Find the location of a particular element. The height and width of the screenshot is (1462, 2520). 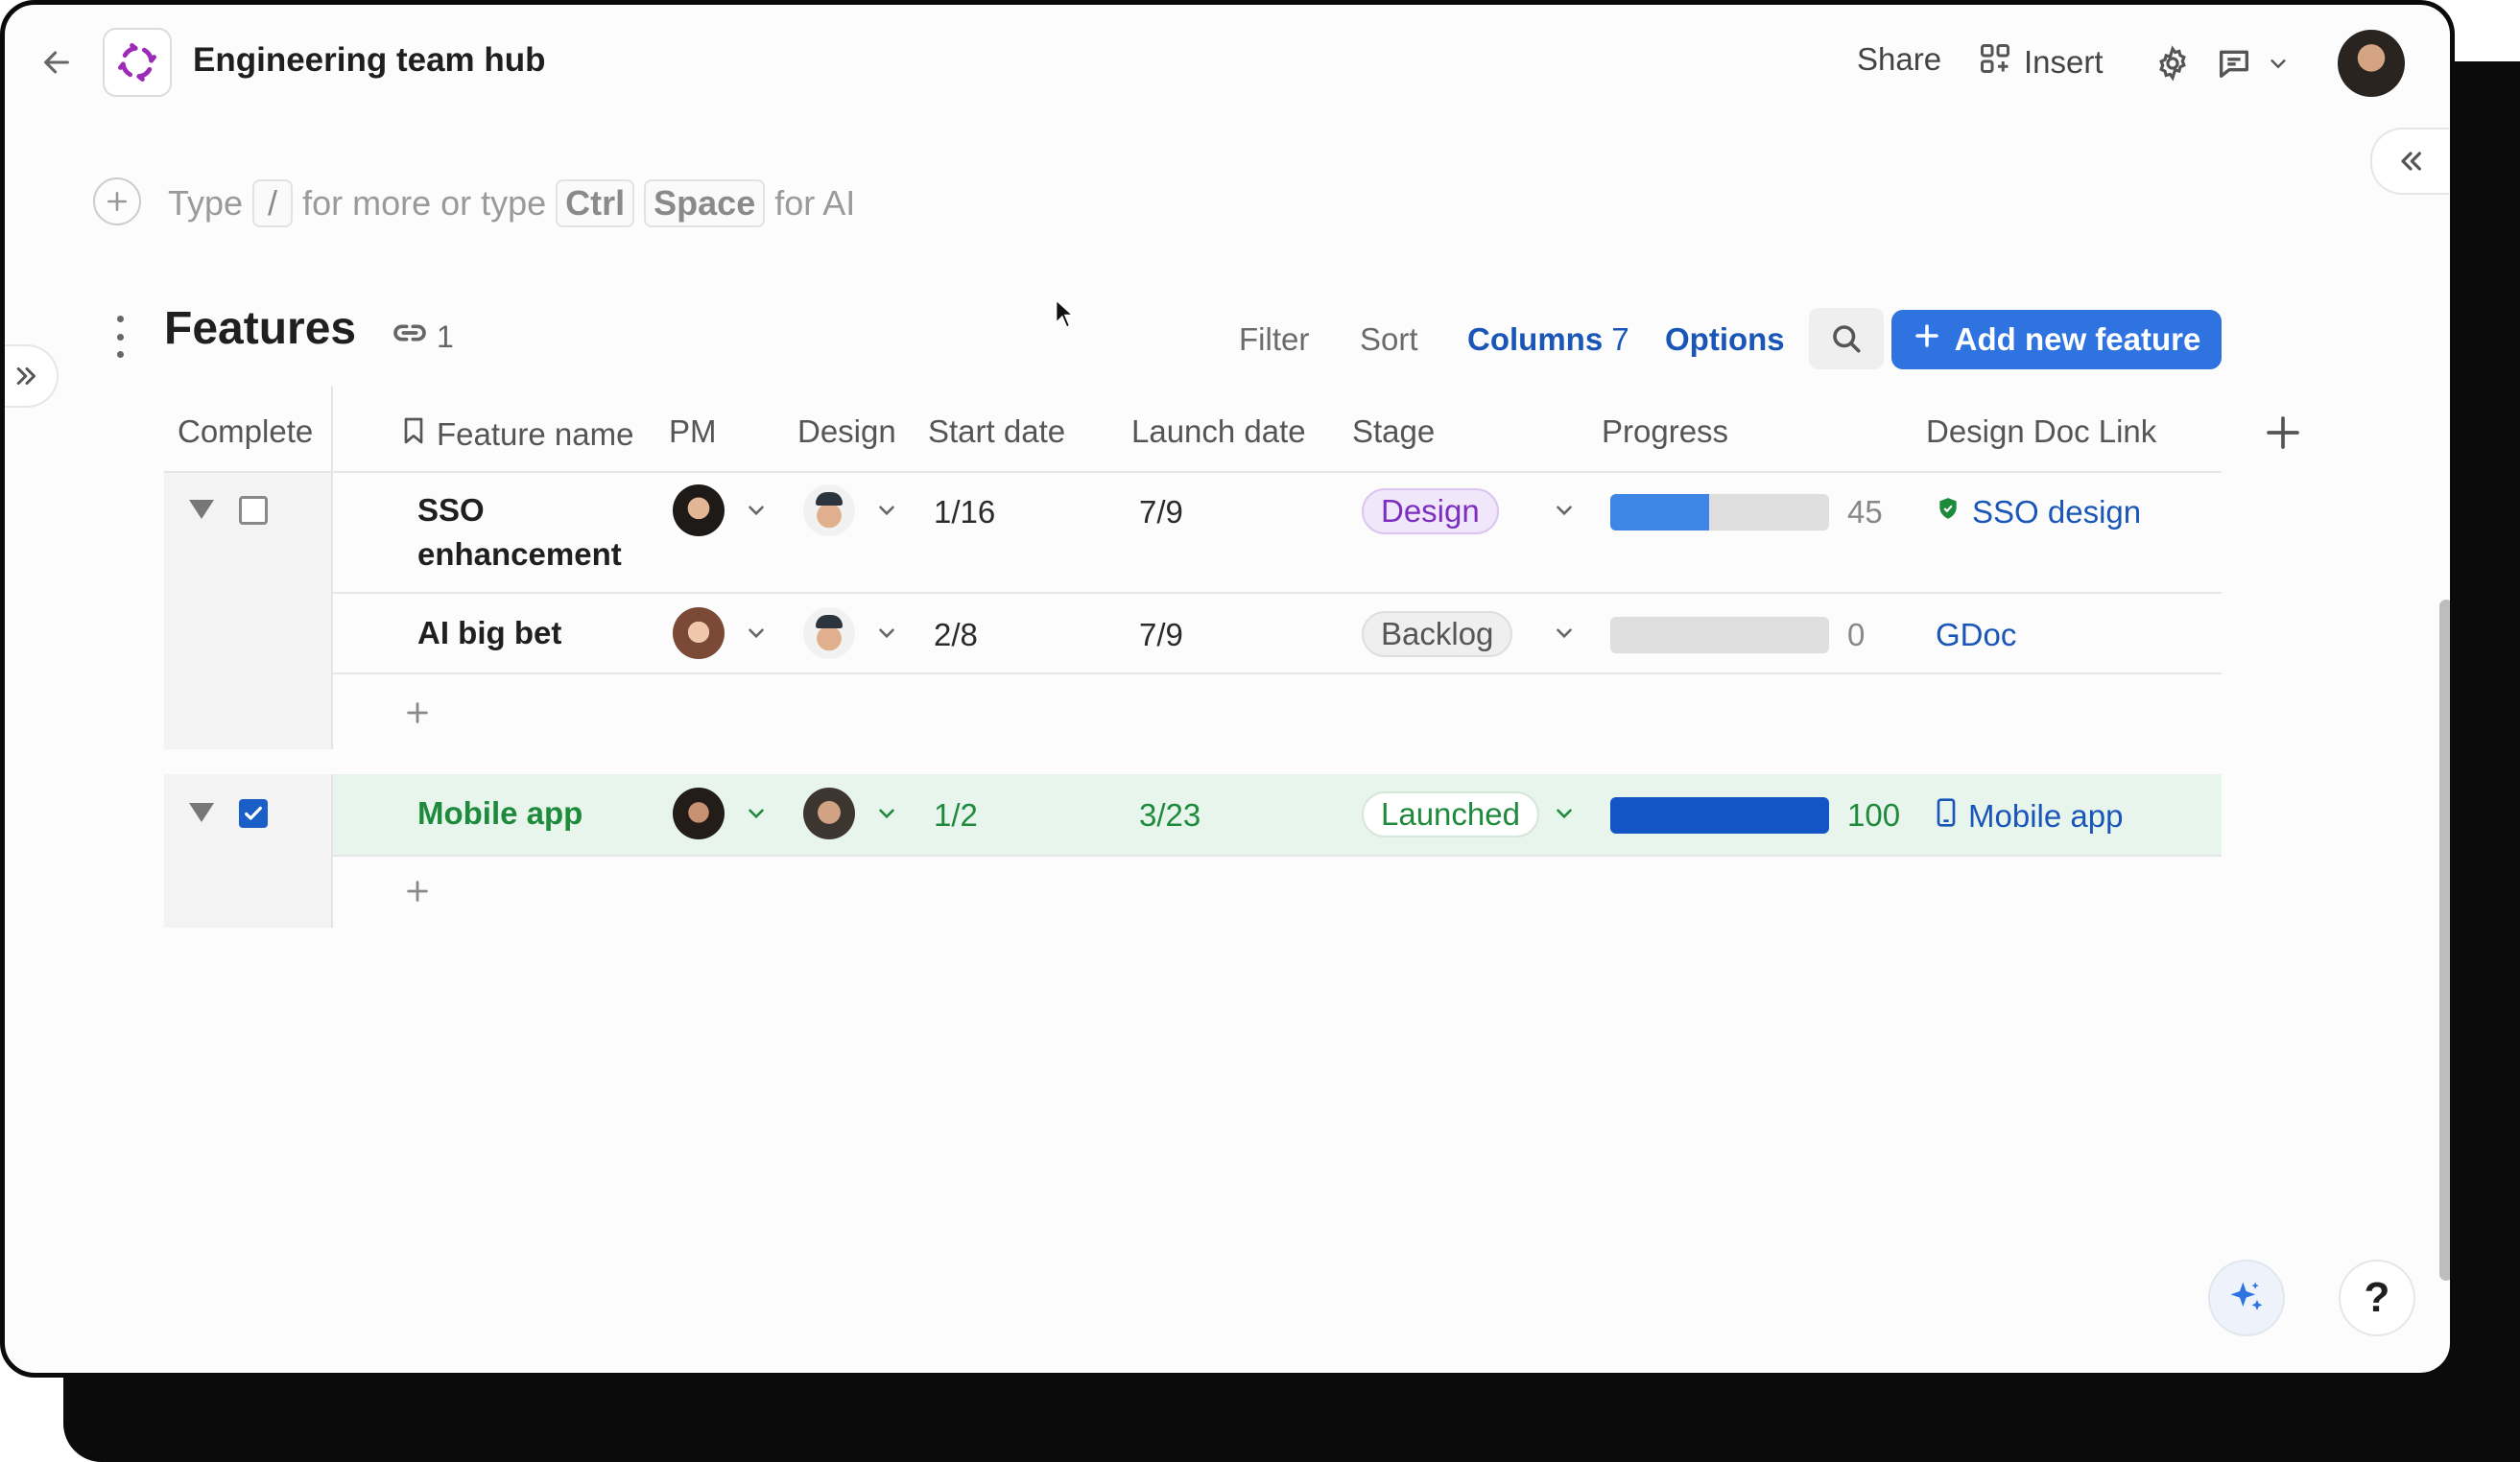

col-design: Design is located at coordinates (846, 431).